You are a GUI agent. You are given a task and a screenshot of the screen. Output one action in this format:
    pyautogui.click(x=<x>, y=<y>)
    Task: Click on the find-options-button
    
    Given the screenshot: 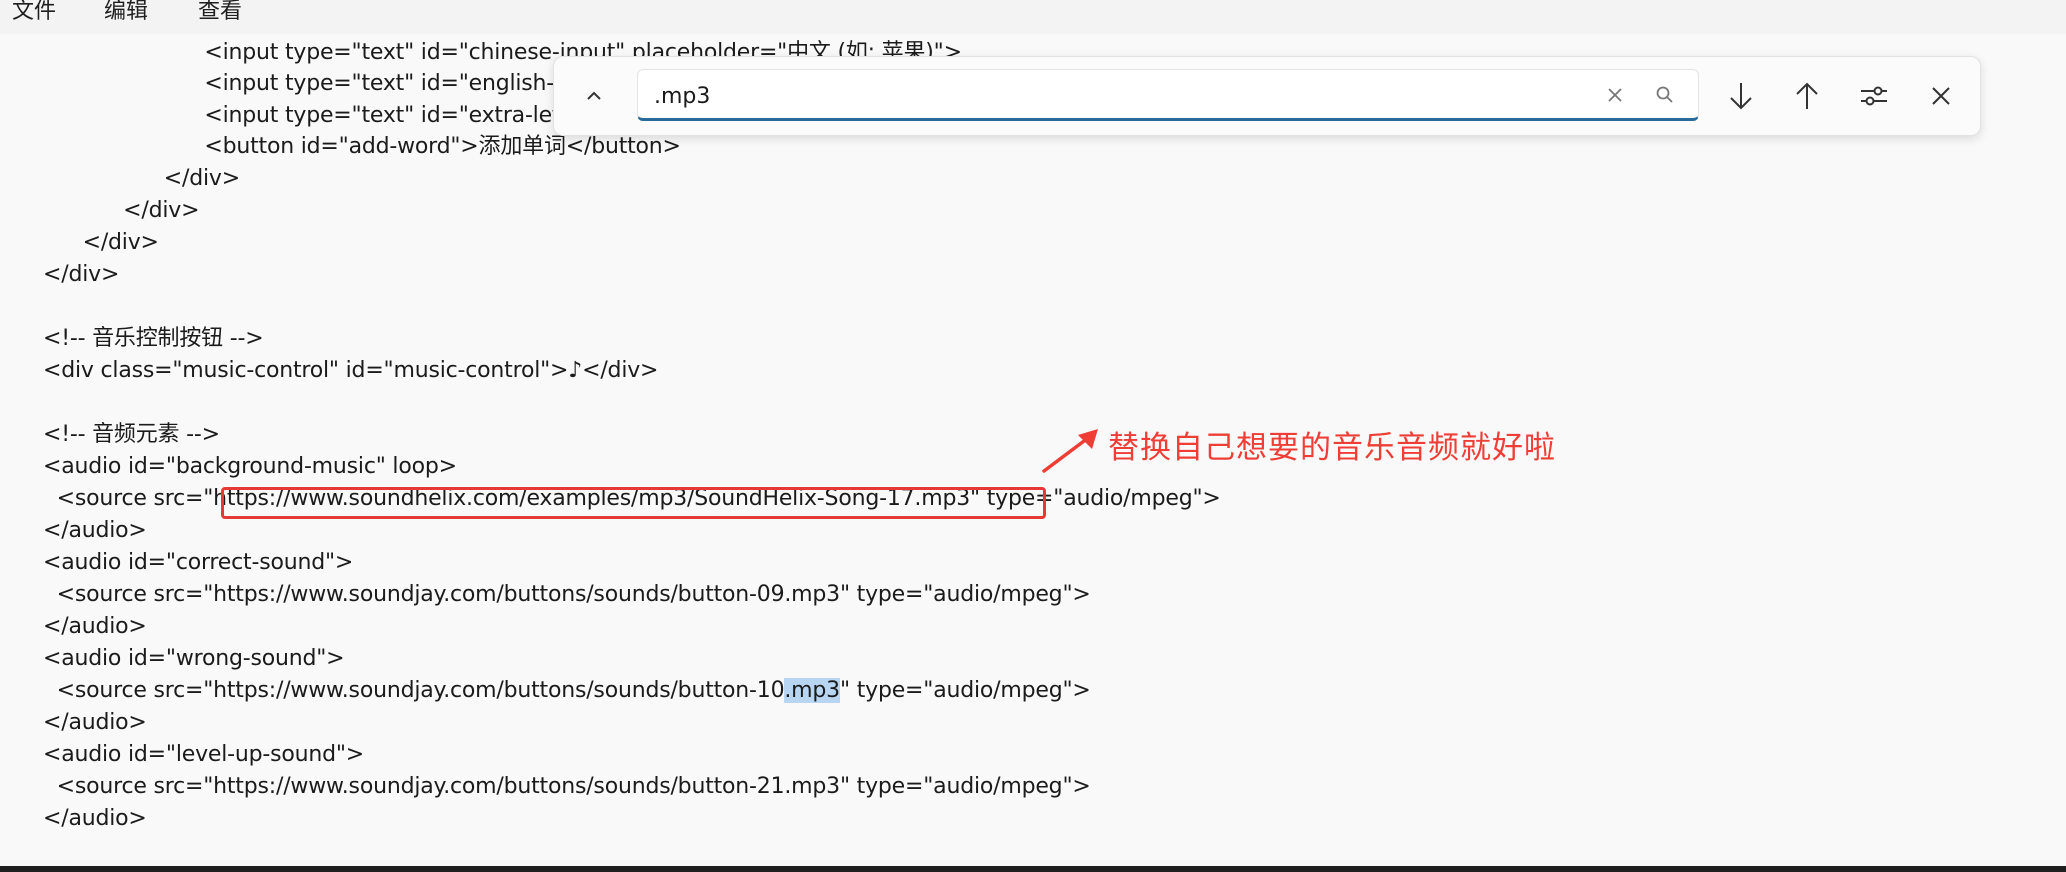 What is the action you would take?
    pyautogui.click(x=1874, y=96)
    